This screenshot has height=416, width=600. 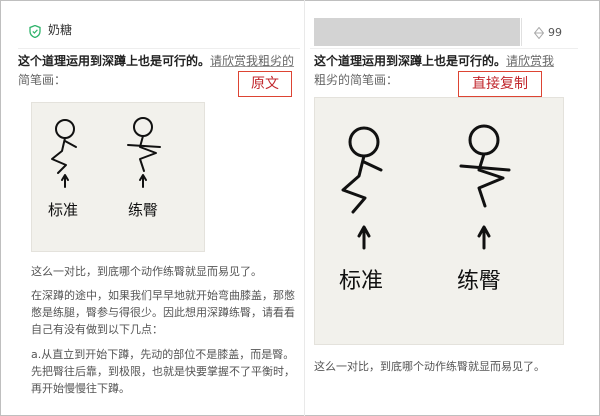 What do you see at coordinates (265, 84) in the screenshot?
I see `stamp-original: 原文` at bounding box center [265, 84].